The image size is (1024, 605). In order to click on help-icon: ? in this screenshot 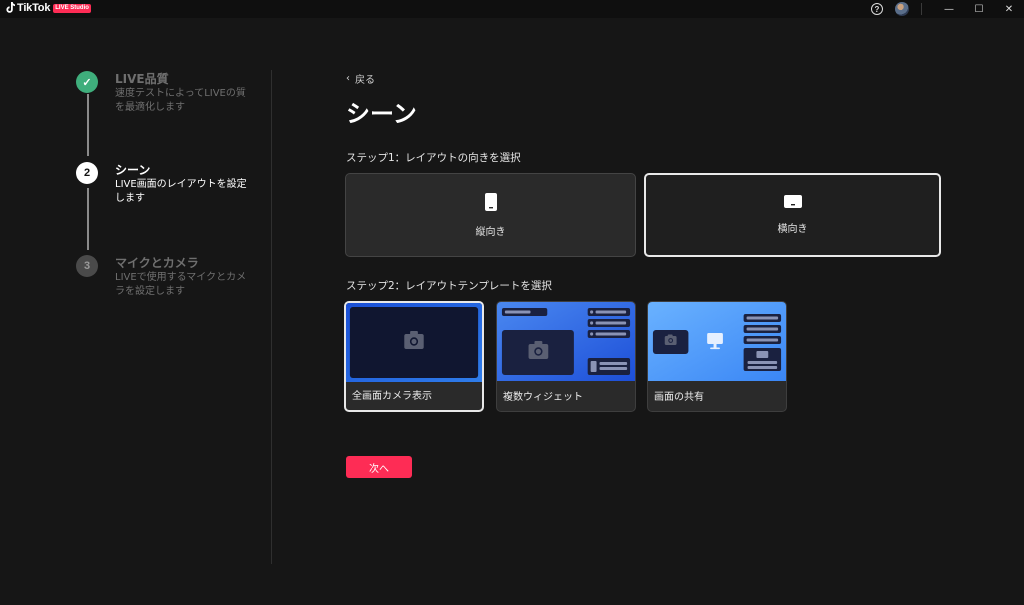, I will do `click(877, 9)`.